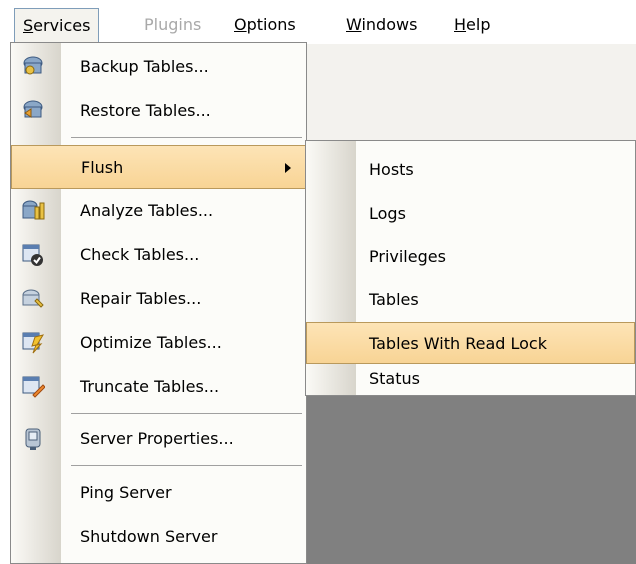  I want to click on backup-tables-icon, so click(33, 65).